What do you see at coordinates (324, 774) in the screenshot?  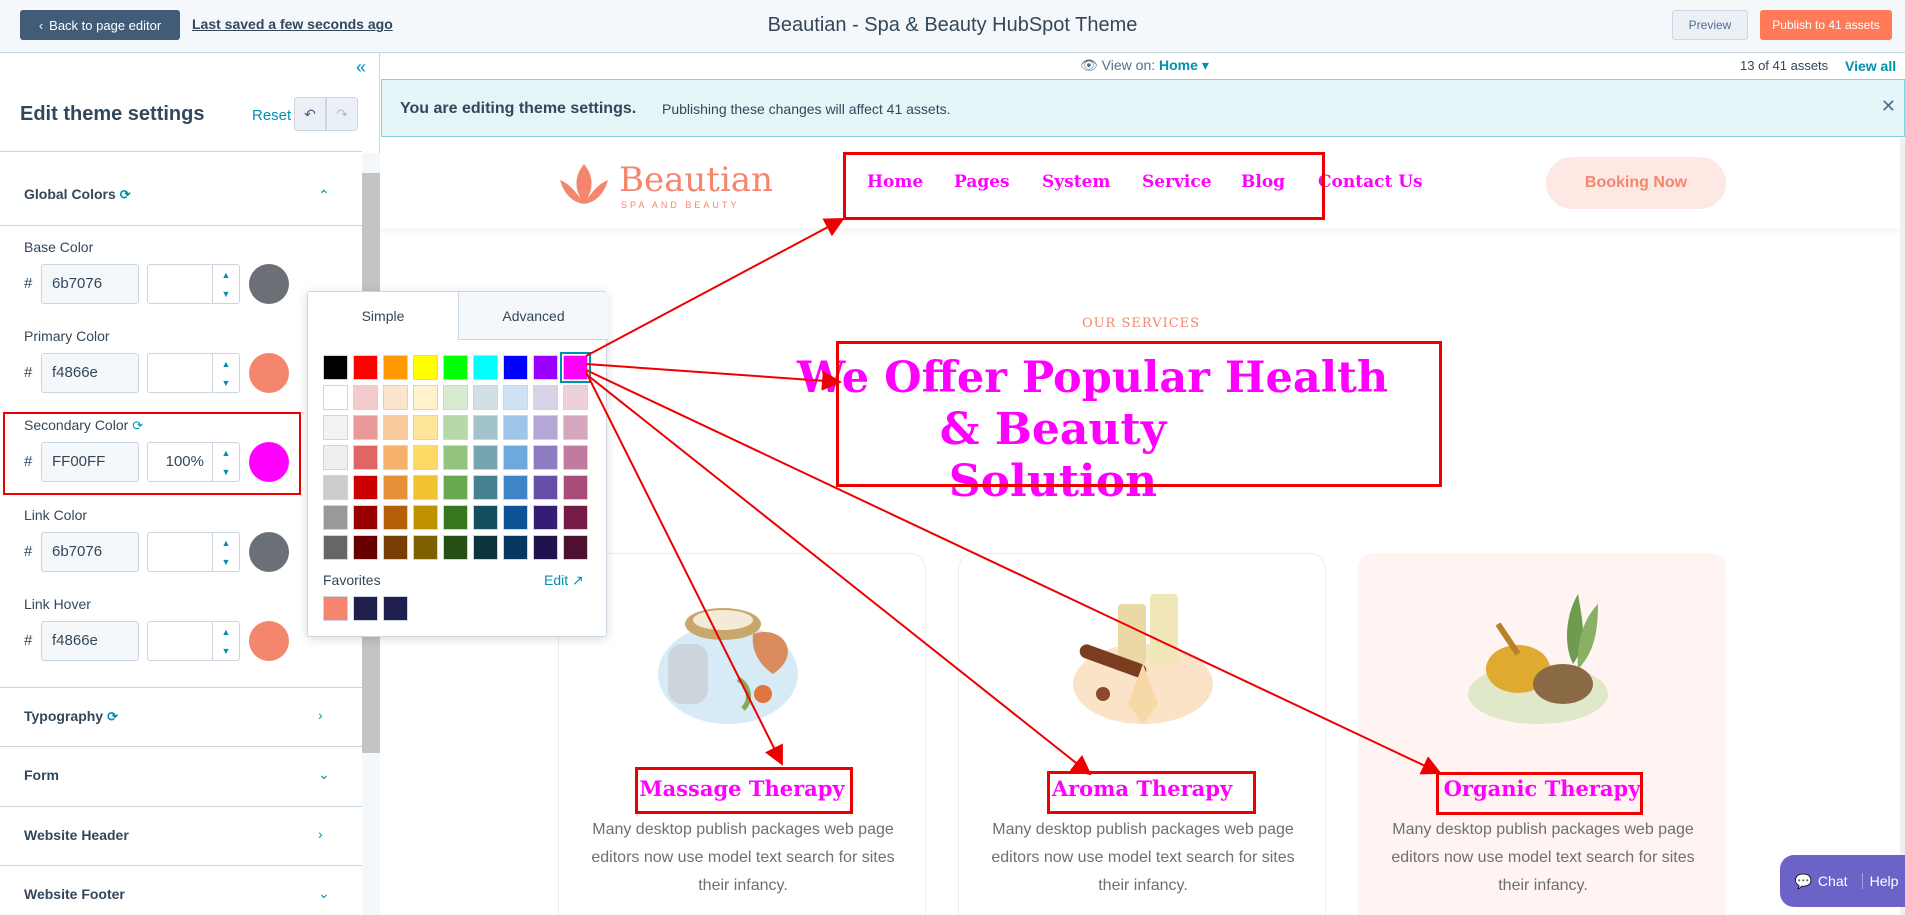 I see `chevron-down-icon: ⌄` at bounding box center [324, 774].